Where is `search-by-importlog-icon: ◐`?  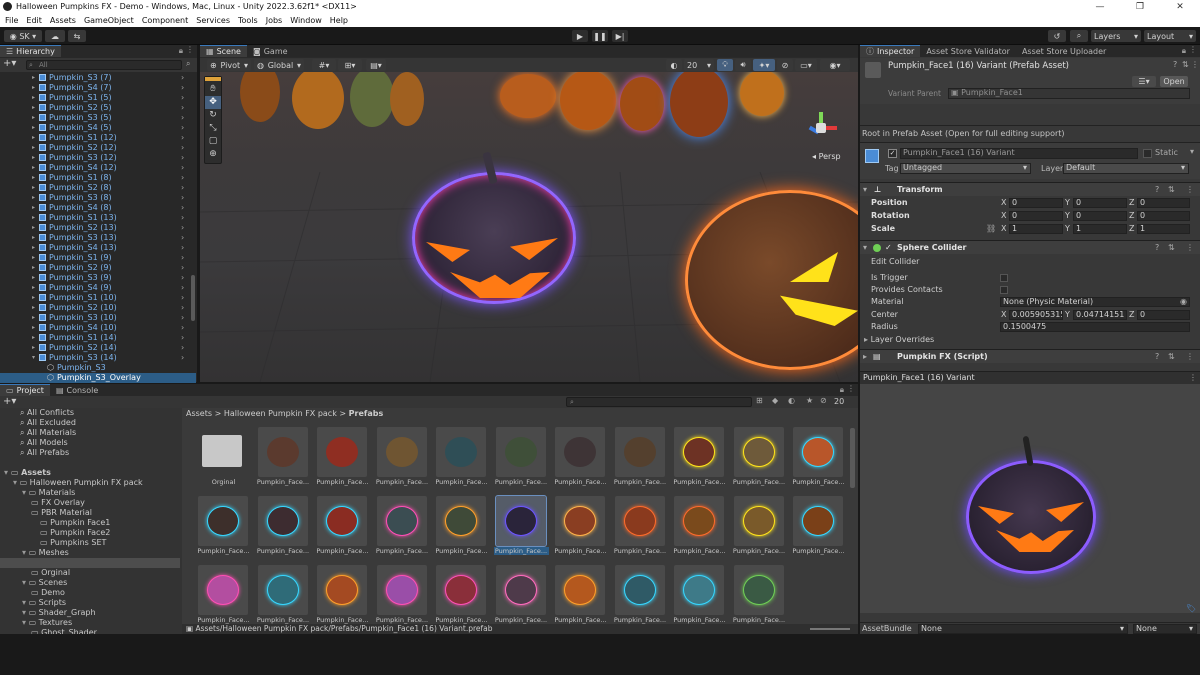
search-by-importlog-icon: ◐ is located at coordinates (791, 400).